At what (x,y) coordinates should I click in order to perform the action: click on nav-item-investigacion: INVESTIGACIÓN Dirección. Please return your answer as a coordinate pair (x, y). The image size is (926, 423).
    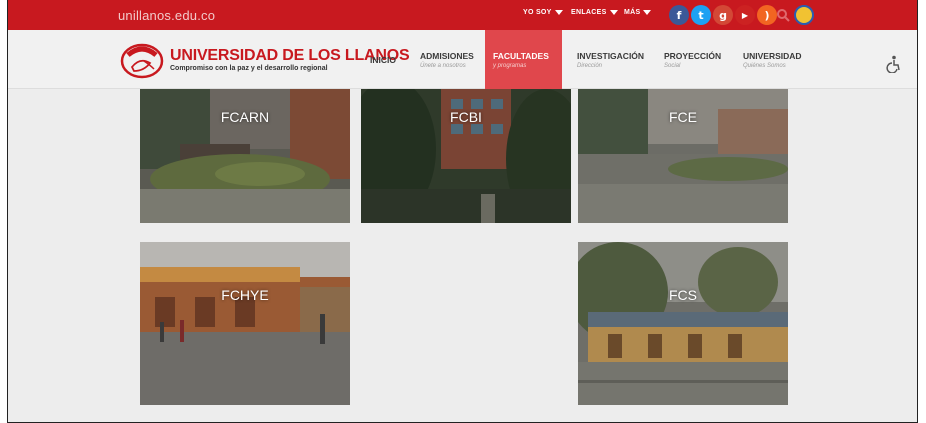
    Looking at the image, I should click on (610, 59).